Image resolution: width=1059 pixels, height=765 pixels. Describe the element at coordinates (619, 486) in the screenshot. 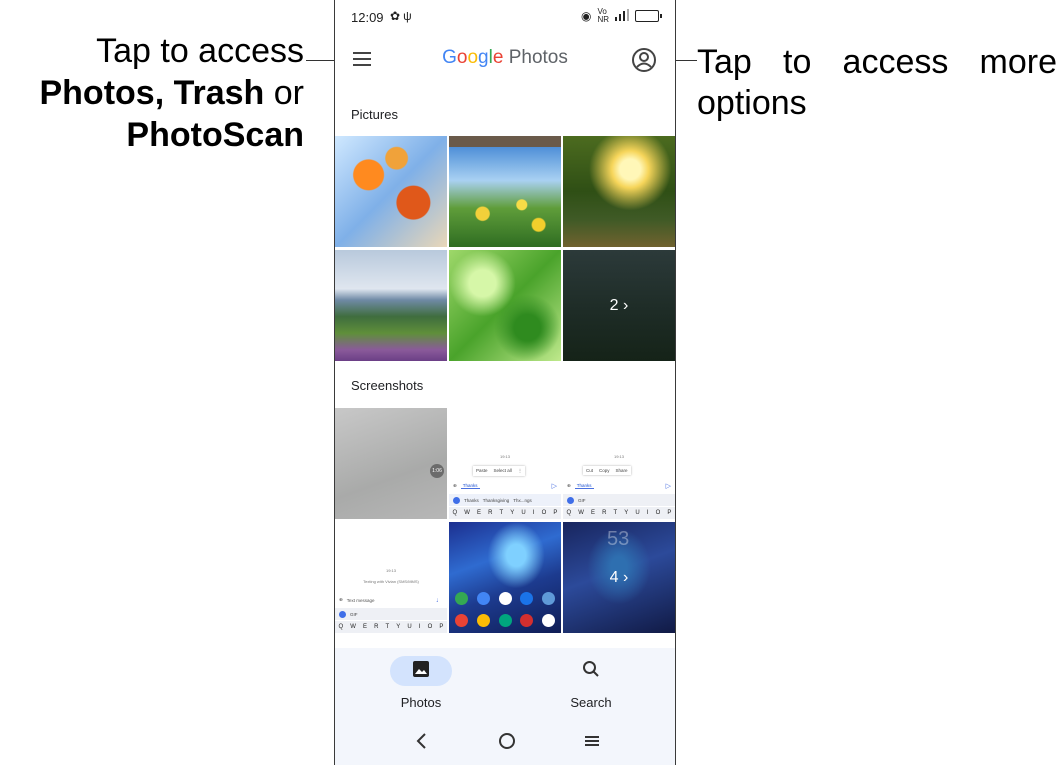

I see `shot2-input-row: ⊕ Thanks ▷` at that location.